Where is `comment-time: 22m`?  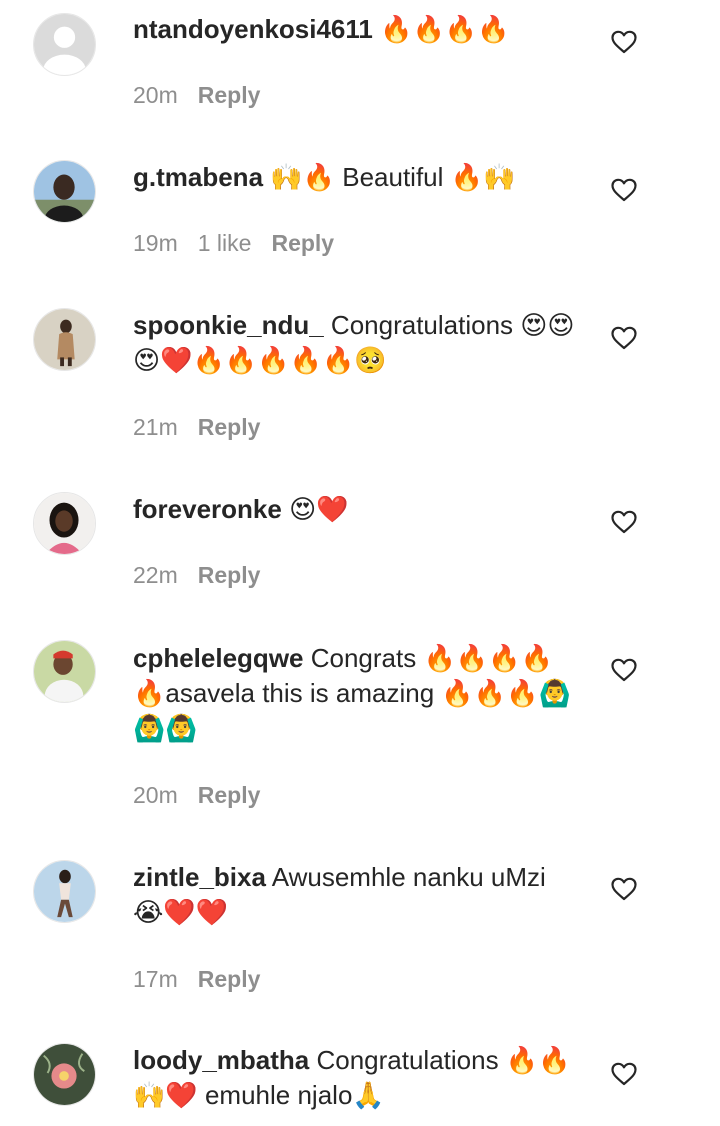 comment-time: 22m is located at coordinates (155, 575).